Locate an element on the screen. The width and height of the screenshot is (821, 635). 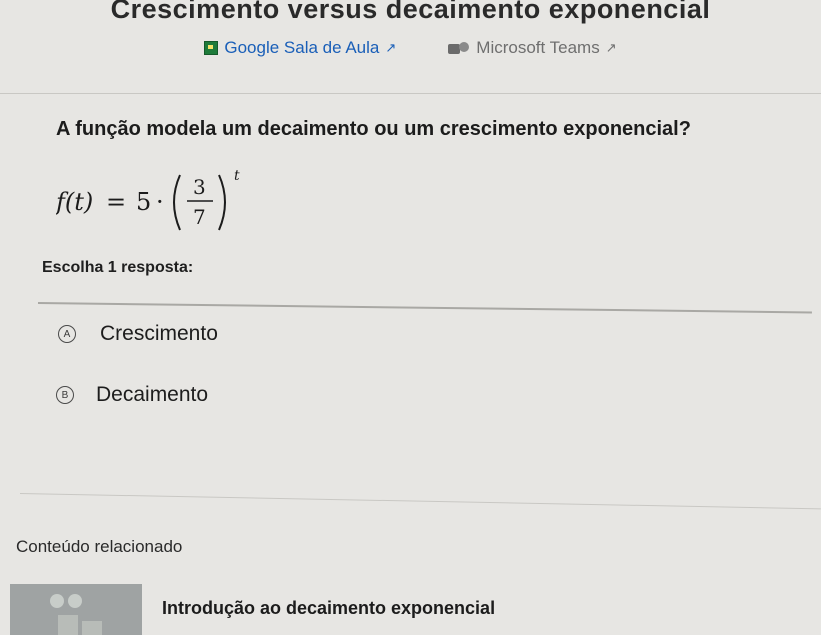
formula-equals: = is located at coordinates (116, 202).